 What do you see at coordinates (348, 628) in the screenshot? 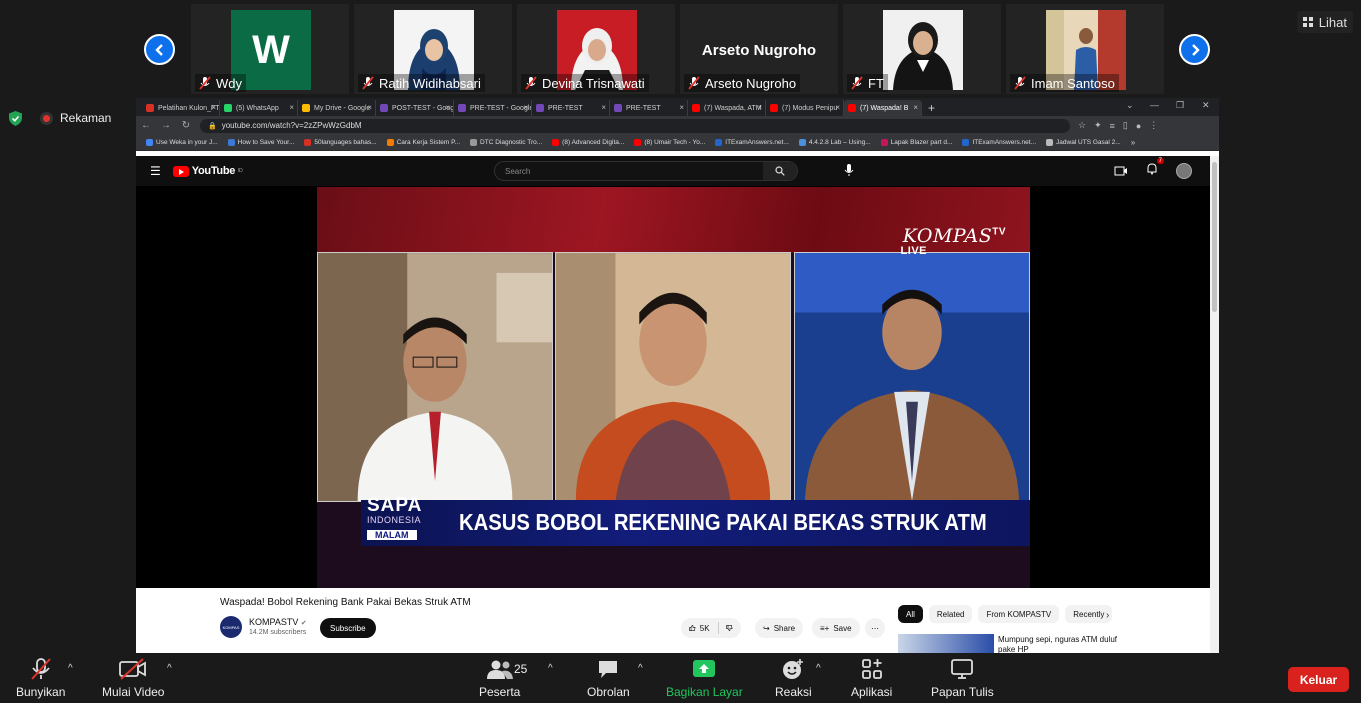
I see `subscribe-button: Subscribe` at bounding box center [348, 628].